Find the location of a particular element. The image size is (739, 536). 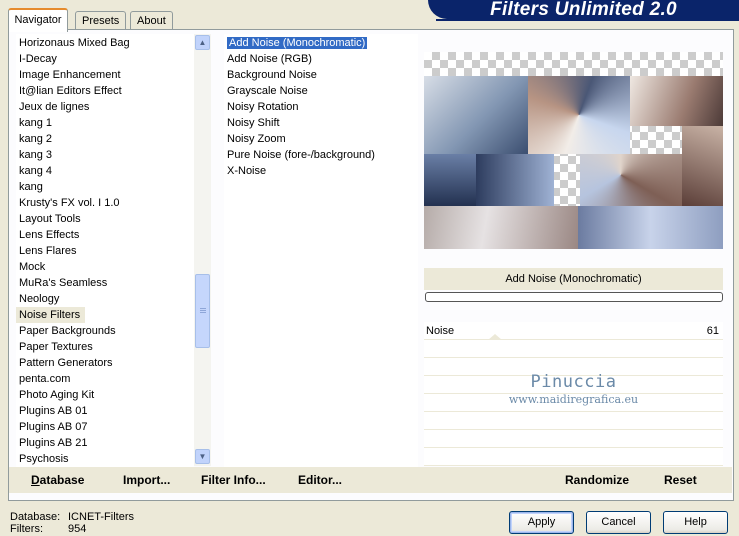

category-item: kang 3 is located at coordinates (105, 155).